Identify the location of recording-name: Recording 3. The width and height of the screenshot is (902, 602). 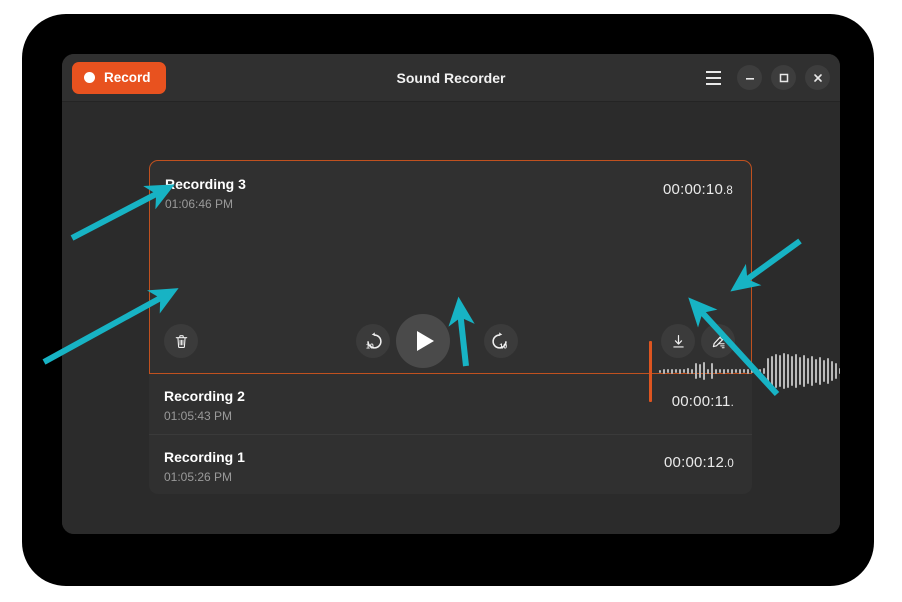
(205, 184).